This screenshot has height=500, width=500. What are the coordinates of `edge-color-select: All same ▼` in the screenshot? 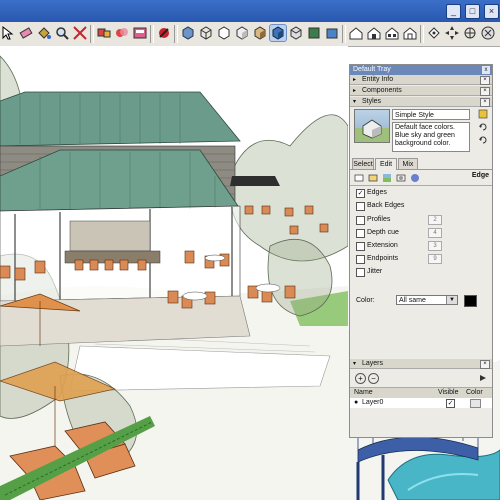 It's located at (427, 300).